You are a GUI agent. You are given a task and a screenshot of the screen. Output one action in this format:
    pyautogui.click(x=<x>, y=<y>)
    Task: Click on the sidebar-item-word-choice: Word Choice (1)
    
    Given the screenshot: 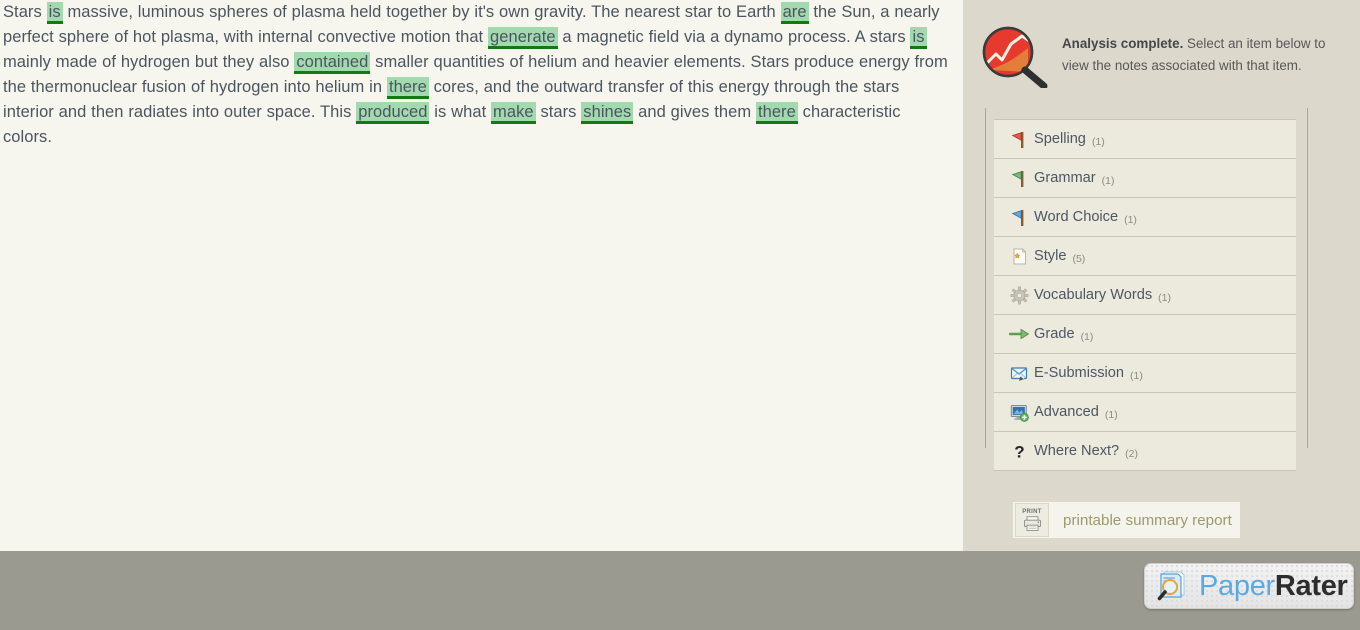 What is the action you would take?
    pyautogui.click(x=1145, y=217)
    